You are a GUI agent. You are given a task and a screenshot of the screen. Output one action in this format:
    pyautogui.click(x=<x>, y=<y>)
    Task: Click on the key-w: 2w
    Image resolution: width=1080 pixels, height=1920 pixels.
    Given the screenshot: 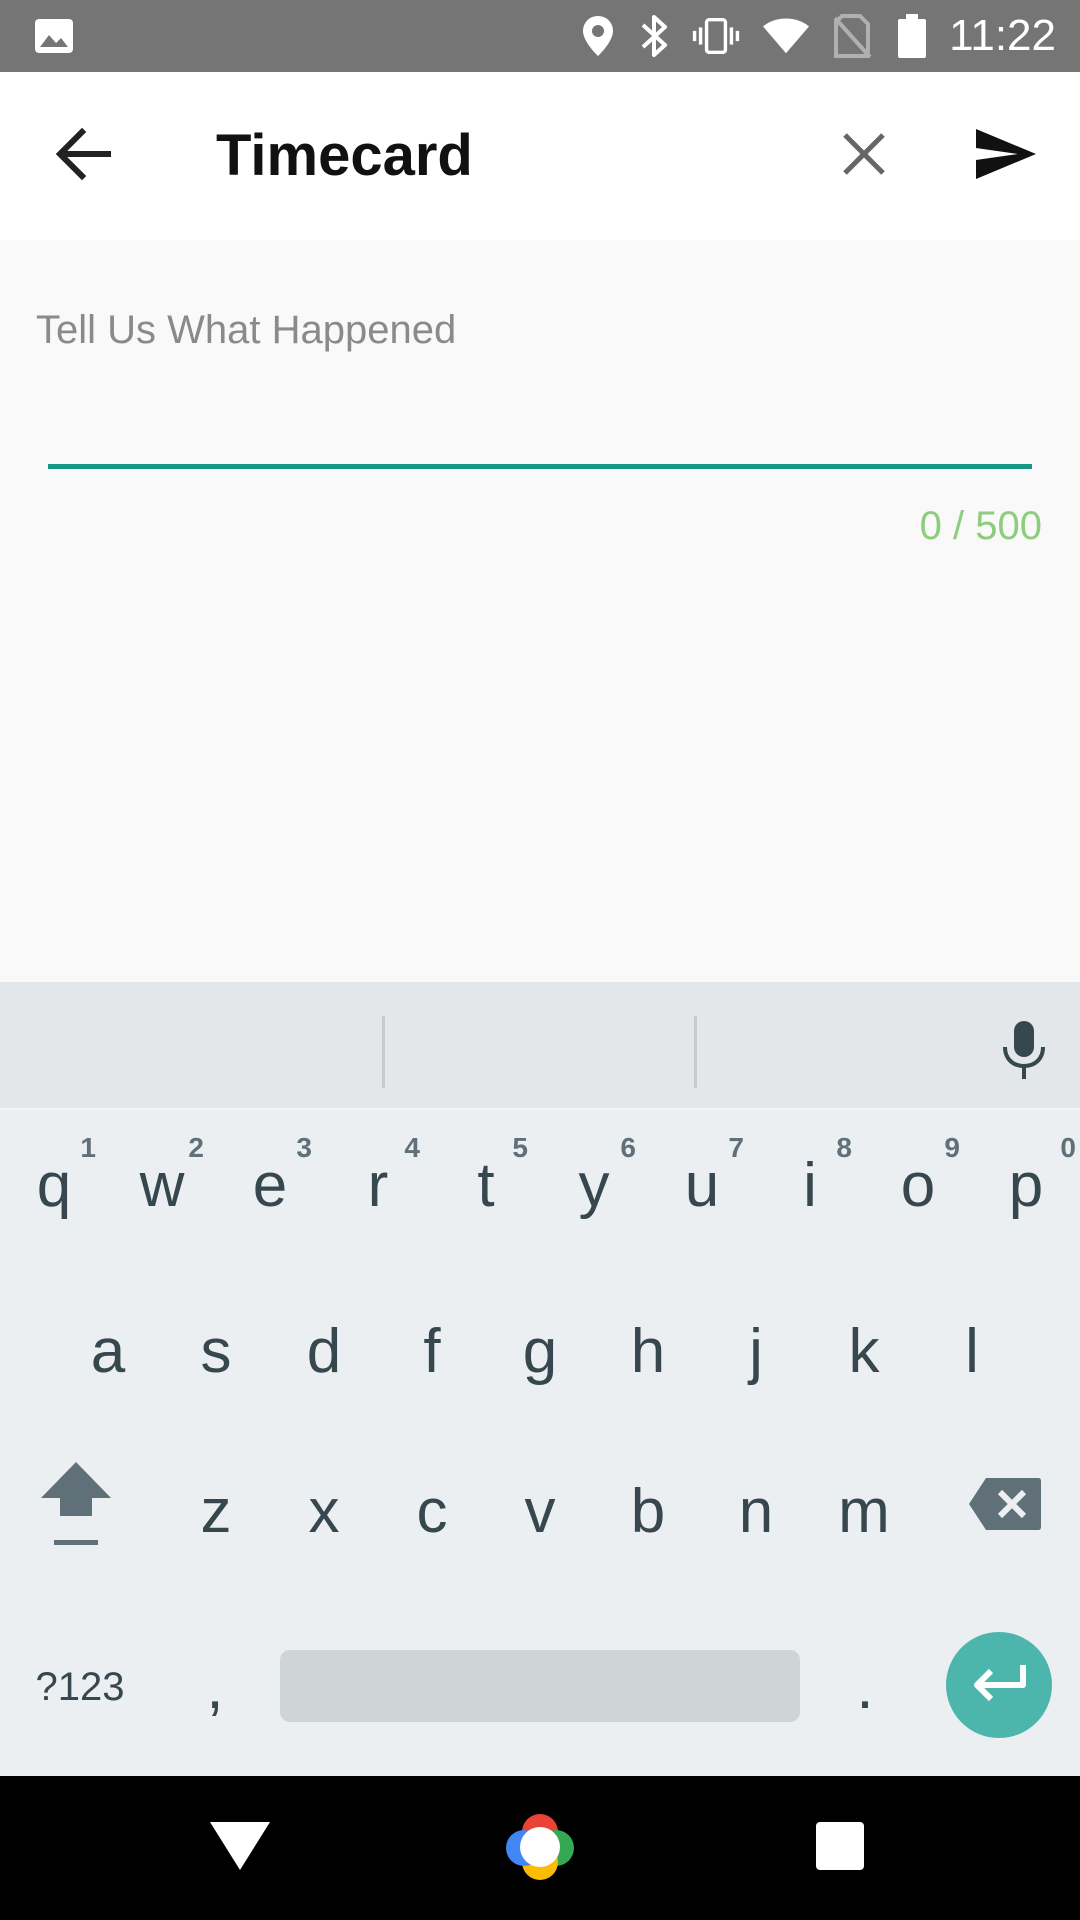 What is the action you would take?
    pyautogui.click(x=162, y=1185)
    